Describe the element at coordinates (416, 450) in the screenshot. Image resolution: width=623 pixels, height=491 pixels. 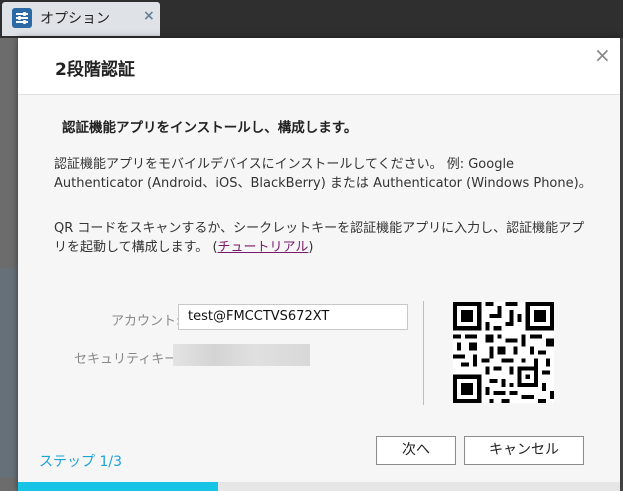
I see `next-button: 次へ` at that location.